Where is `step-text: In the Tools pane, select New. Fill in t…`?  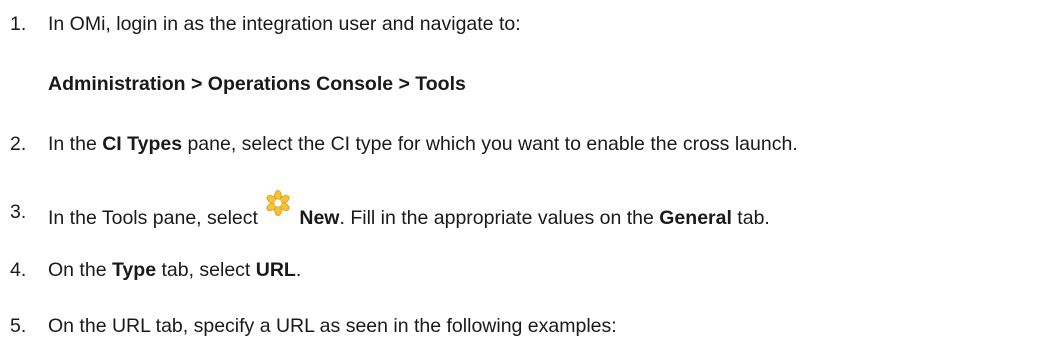
step-text: In the Tools pane, select New. Fill in t… is located at coordinates (409, 210).